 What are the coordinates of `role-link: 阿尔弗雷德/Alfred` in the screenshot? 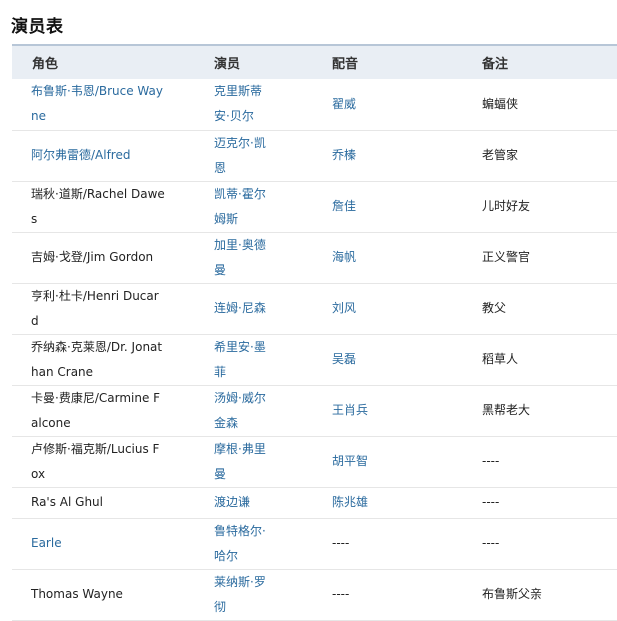 It's located at (80, 155).